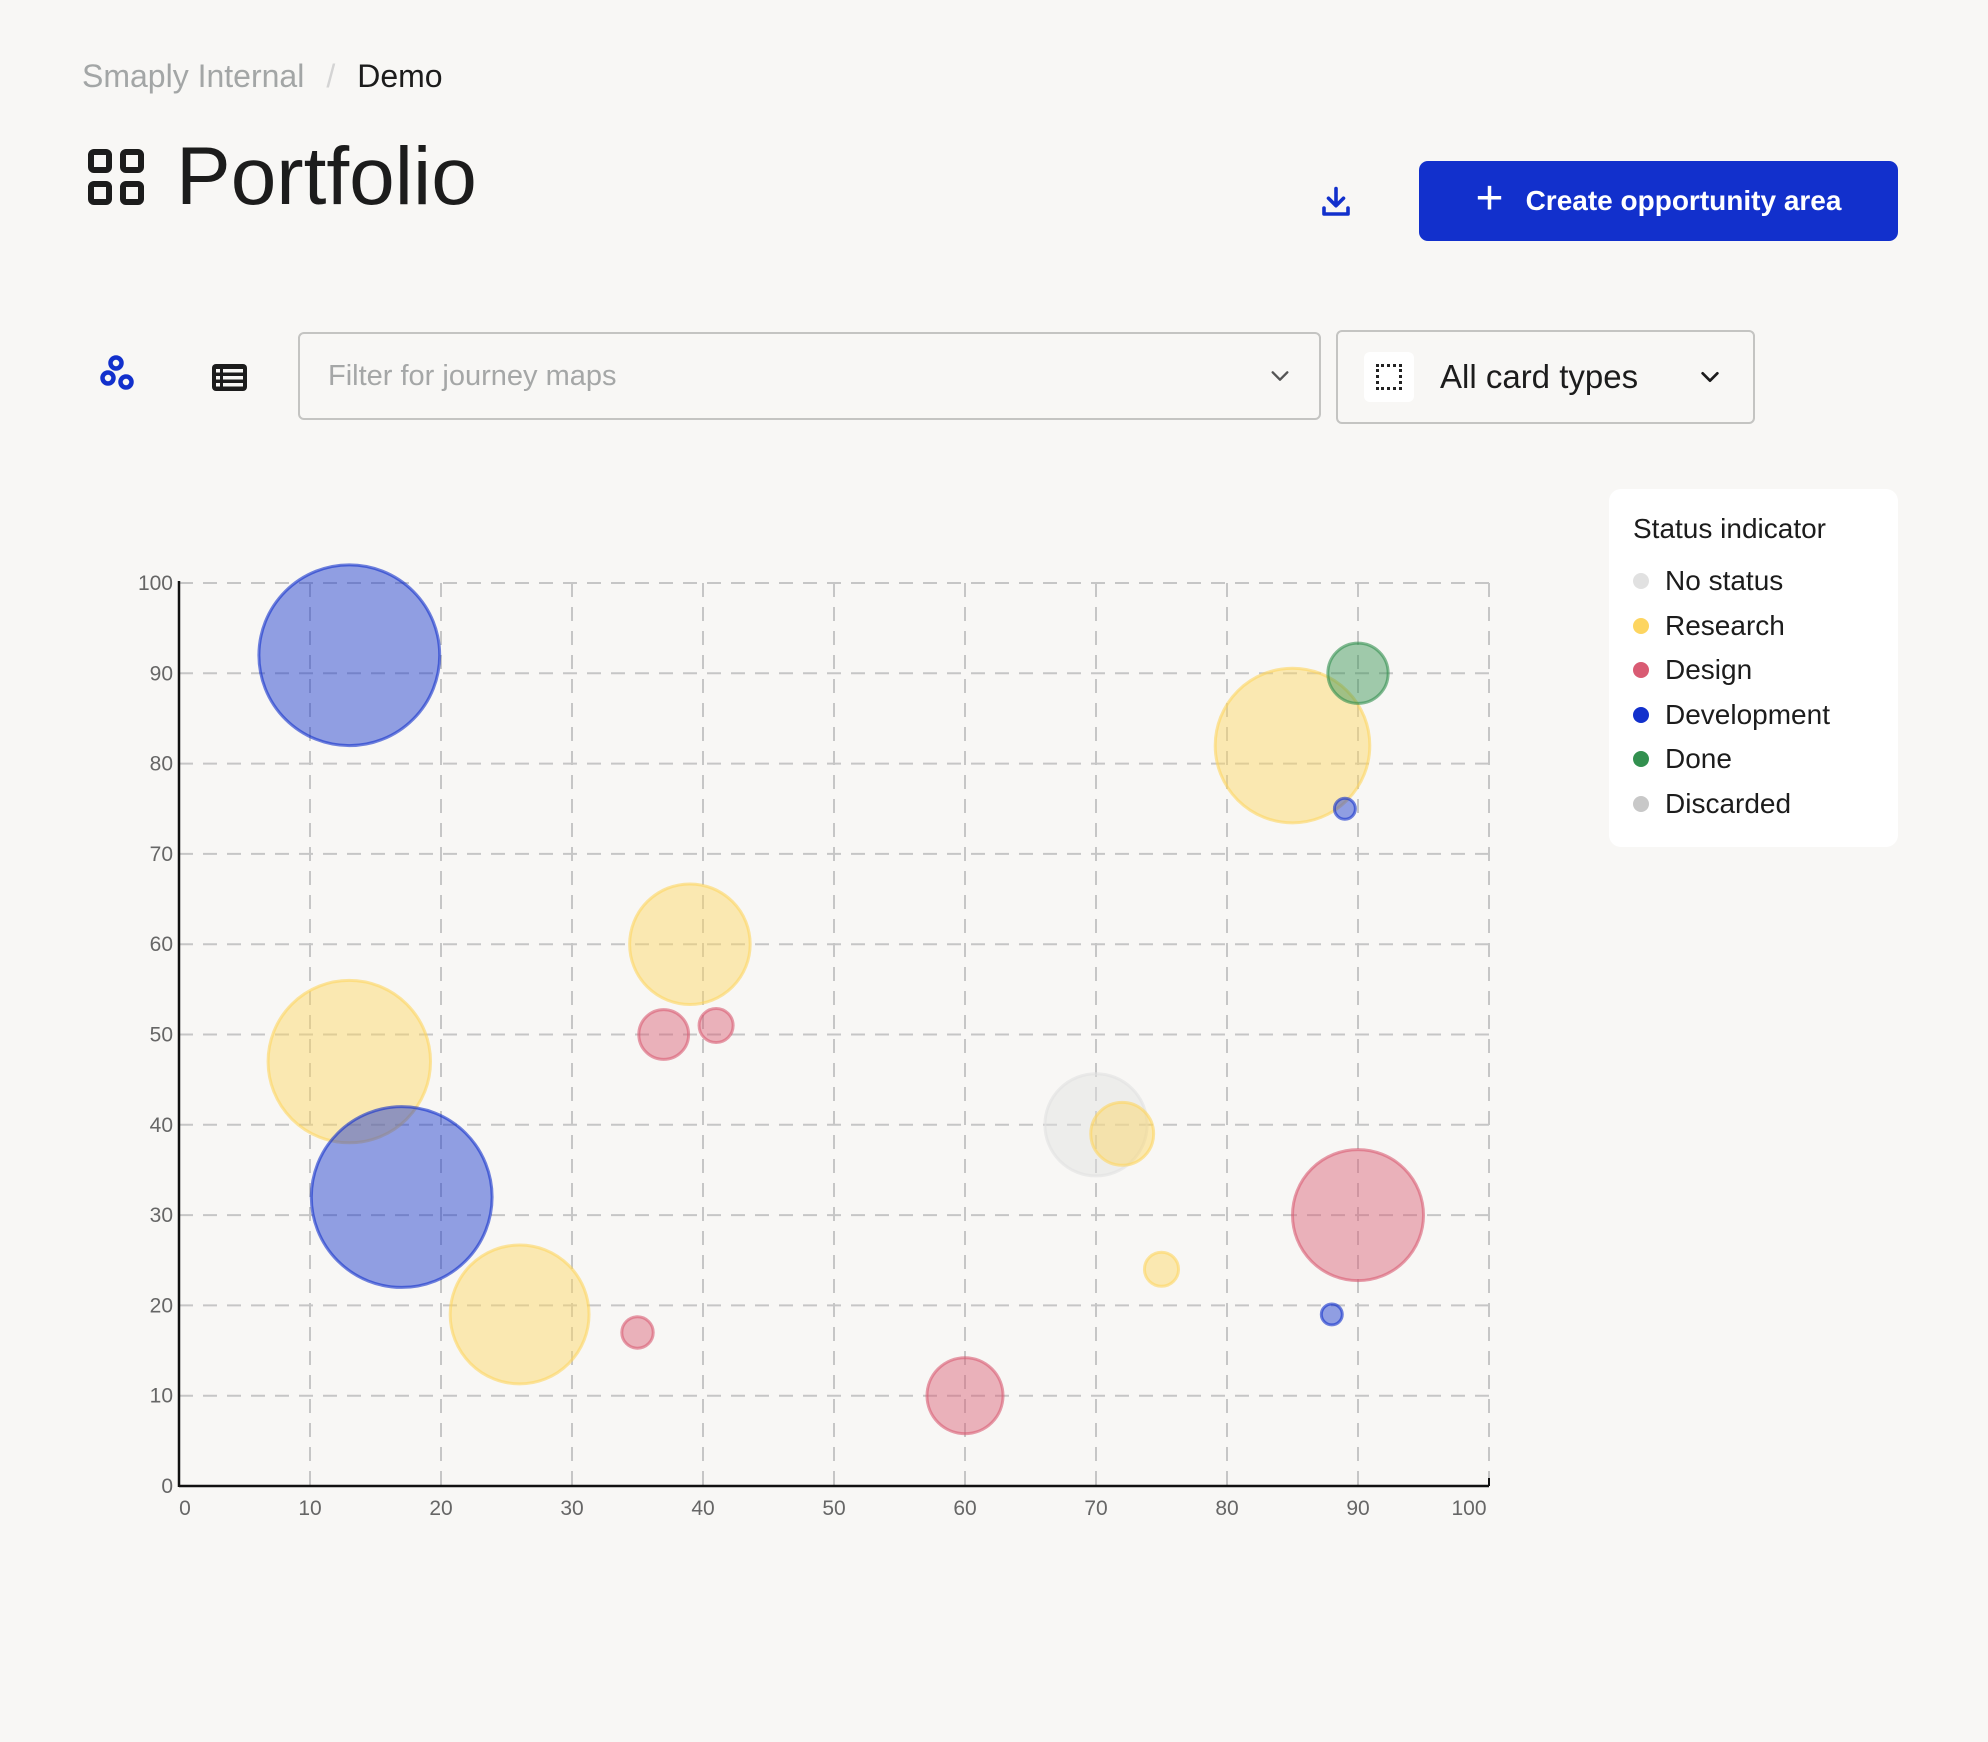 Image resolution: width=1988 pixels, height=1742 pixels. What do you see at coordinates (161, 1035) in the screenshot?
I see `y-tick-label: 50` at bounding box center [161, 1035].